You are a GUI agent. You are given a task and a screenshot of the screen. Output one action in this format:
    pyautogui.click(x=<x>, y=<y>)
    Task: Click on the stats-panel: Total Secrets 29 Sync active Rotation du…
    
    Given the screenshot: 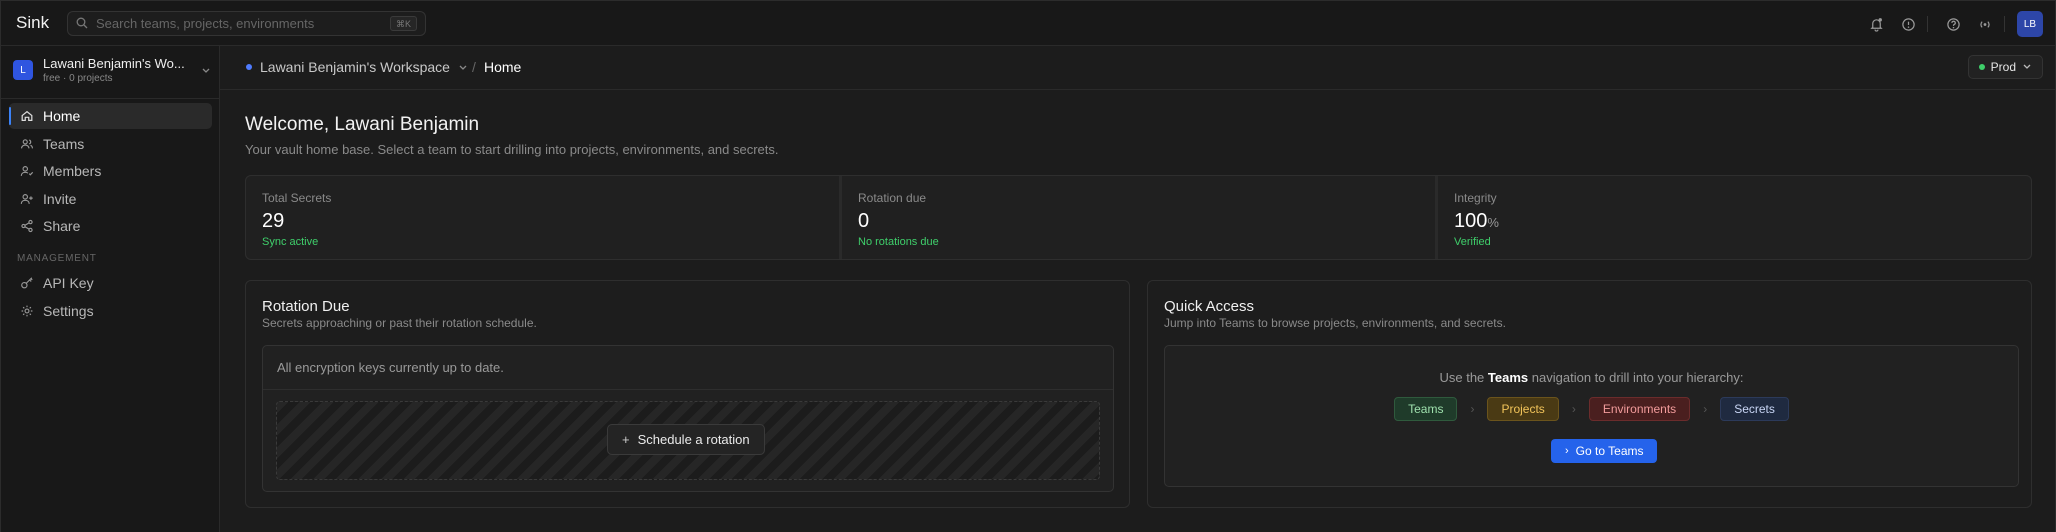 What is the action you would take?
    pyautogui.click(x=1138, y=217)
    